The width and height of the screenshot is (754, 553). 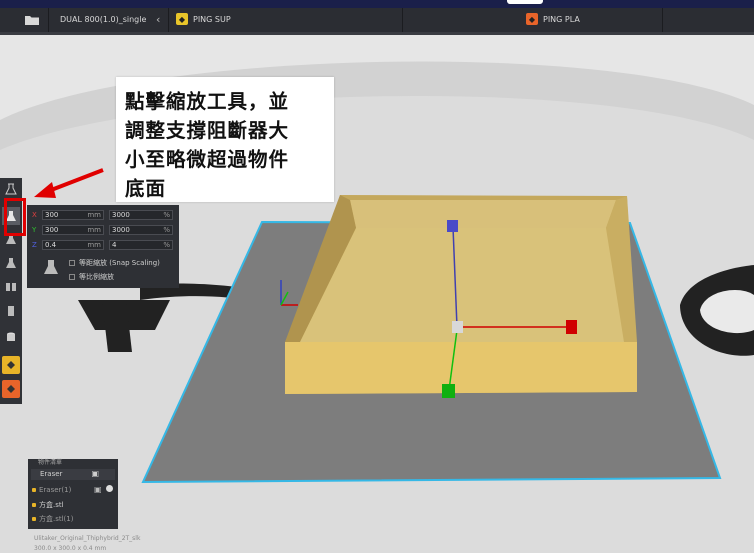 I want to click on object-list-filter: Eraser ▣, so click(x=73, y=474).